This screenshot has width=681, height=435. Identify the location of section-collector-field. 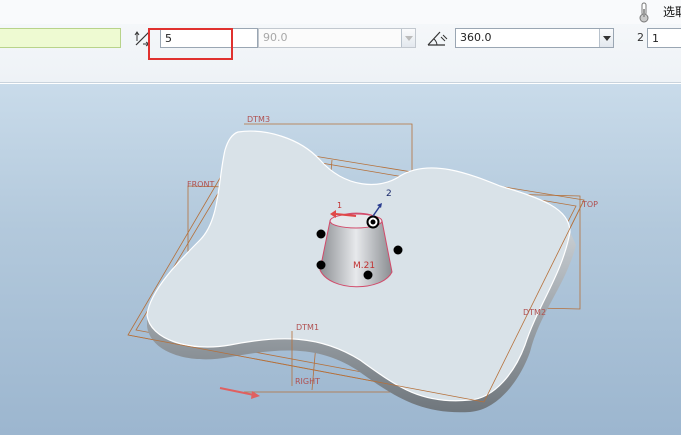
(60, 38).